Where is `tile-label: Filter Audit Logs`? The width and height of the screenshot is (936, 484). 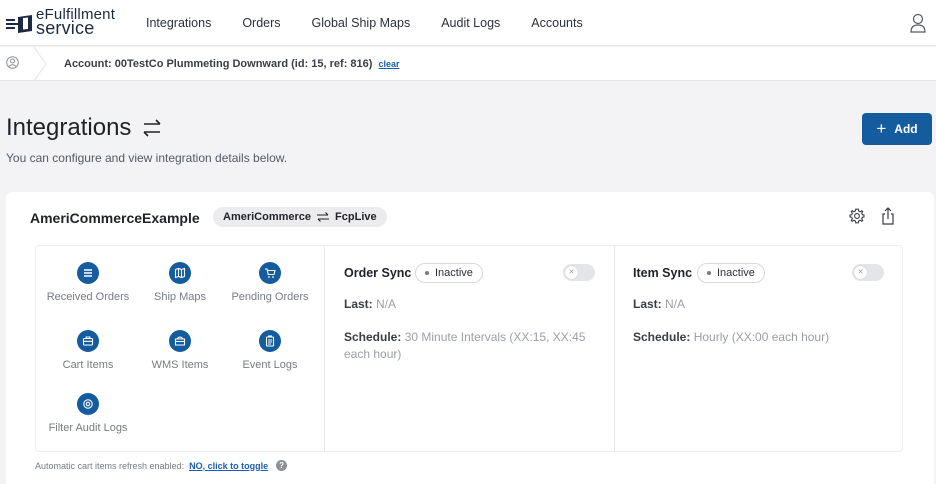
tile-label: Filter Audit Logs is located at coordinates (88, 428).